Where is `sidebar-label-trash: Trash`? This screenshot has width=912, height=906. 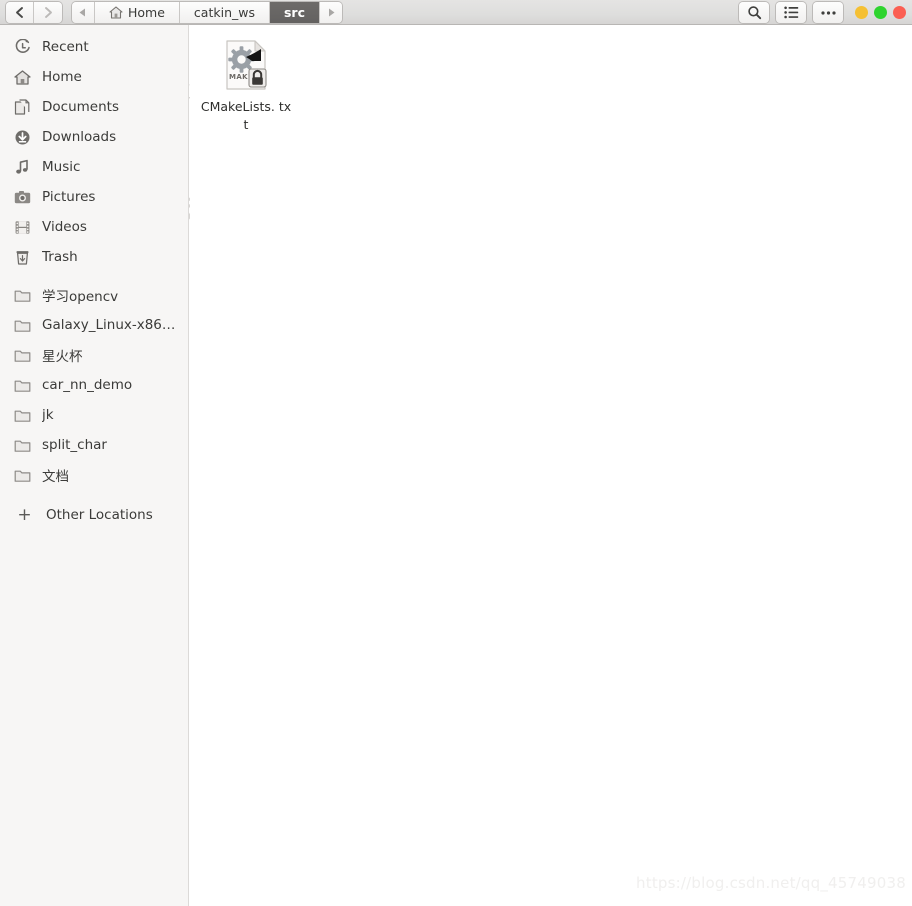
sidebar-label-trash: Trash is located at coordinates (60, 257).